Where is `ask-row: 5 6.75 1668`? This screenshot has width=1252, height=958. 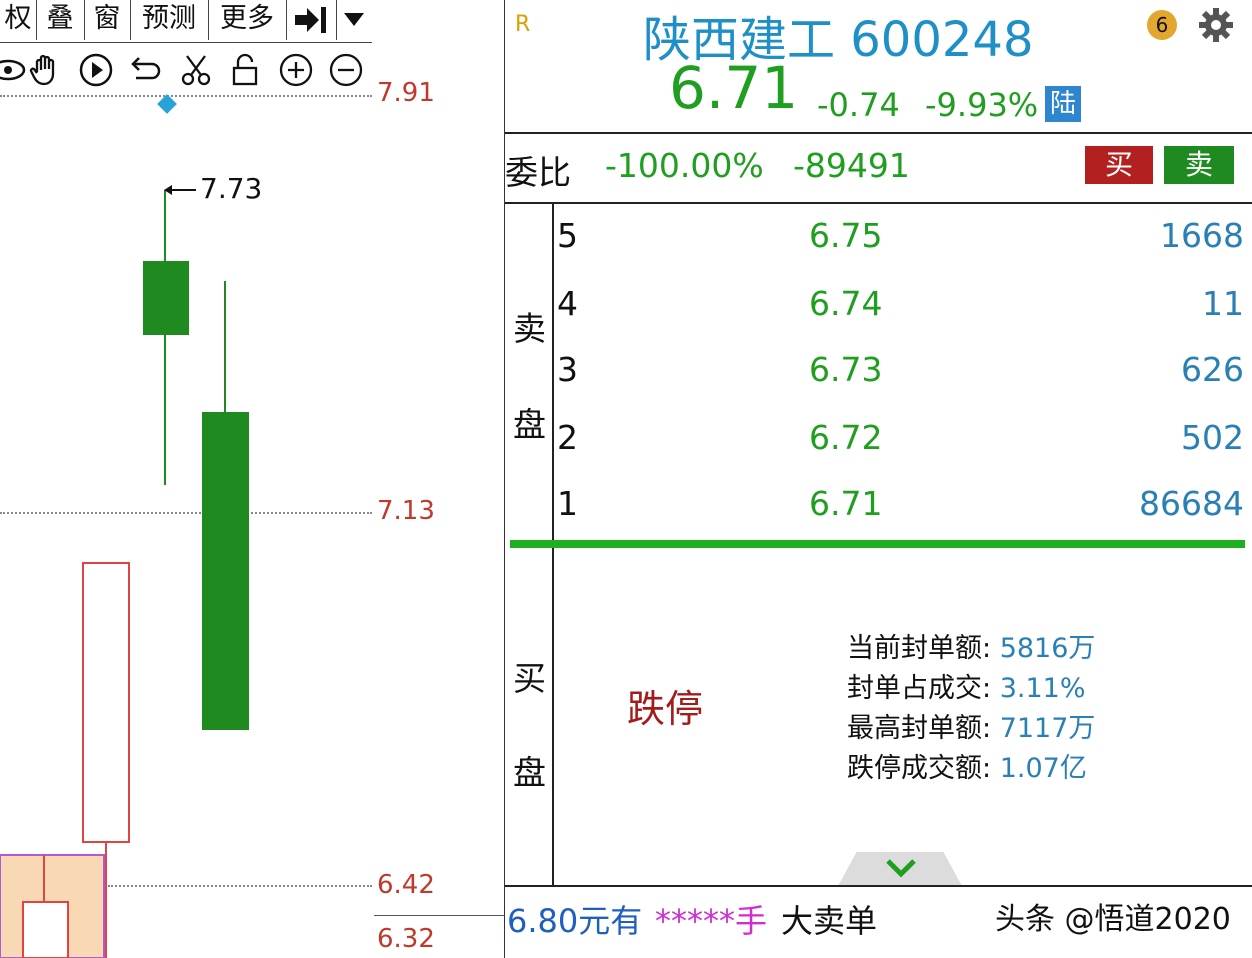
ask-row: 5 6.75 1668 is located at coordinates (878, 246).